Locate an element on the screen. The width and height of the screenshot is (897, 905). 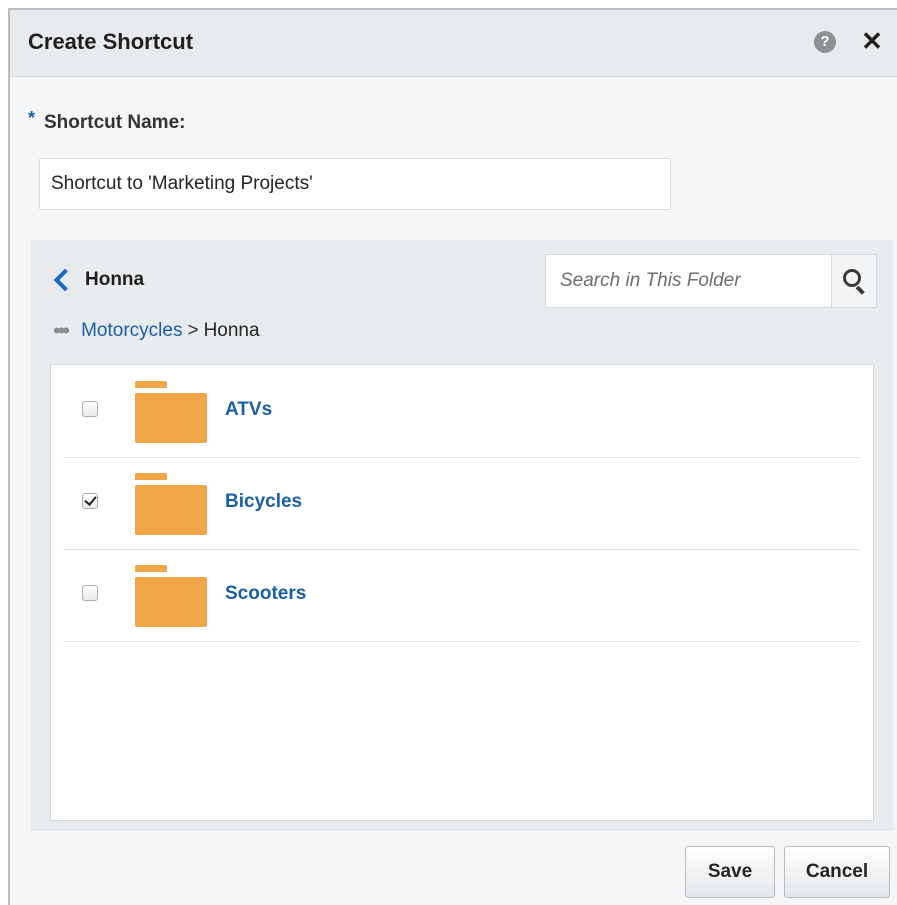
breadcrumb: ••• Motorcycles > Honna is located at coordinates (156, 331).